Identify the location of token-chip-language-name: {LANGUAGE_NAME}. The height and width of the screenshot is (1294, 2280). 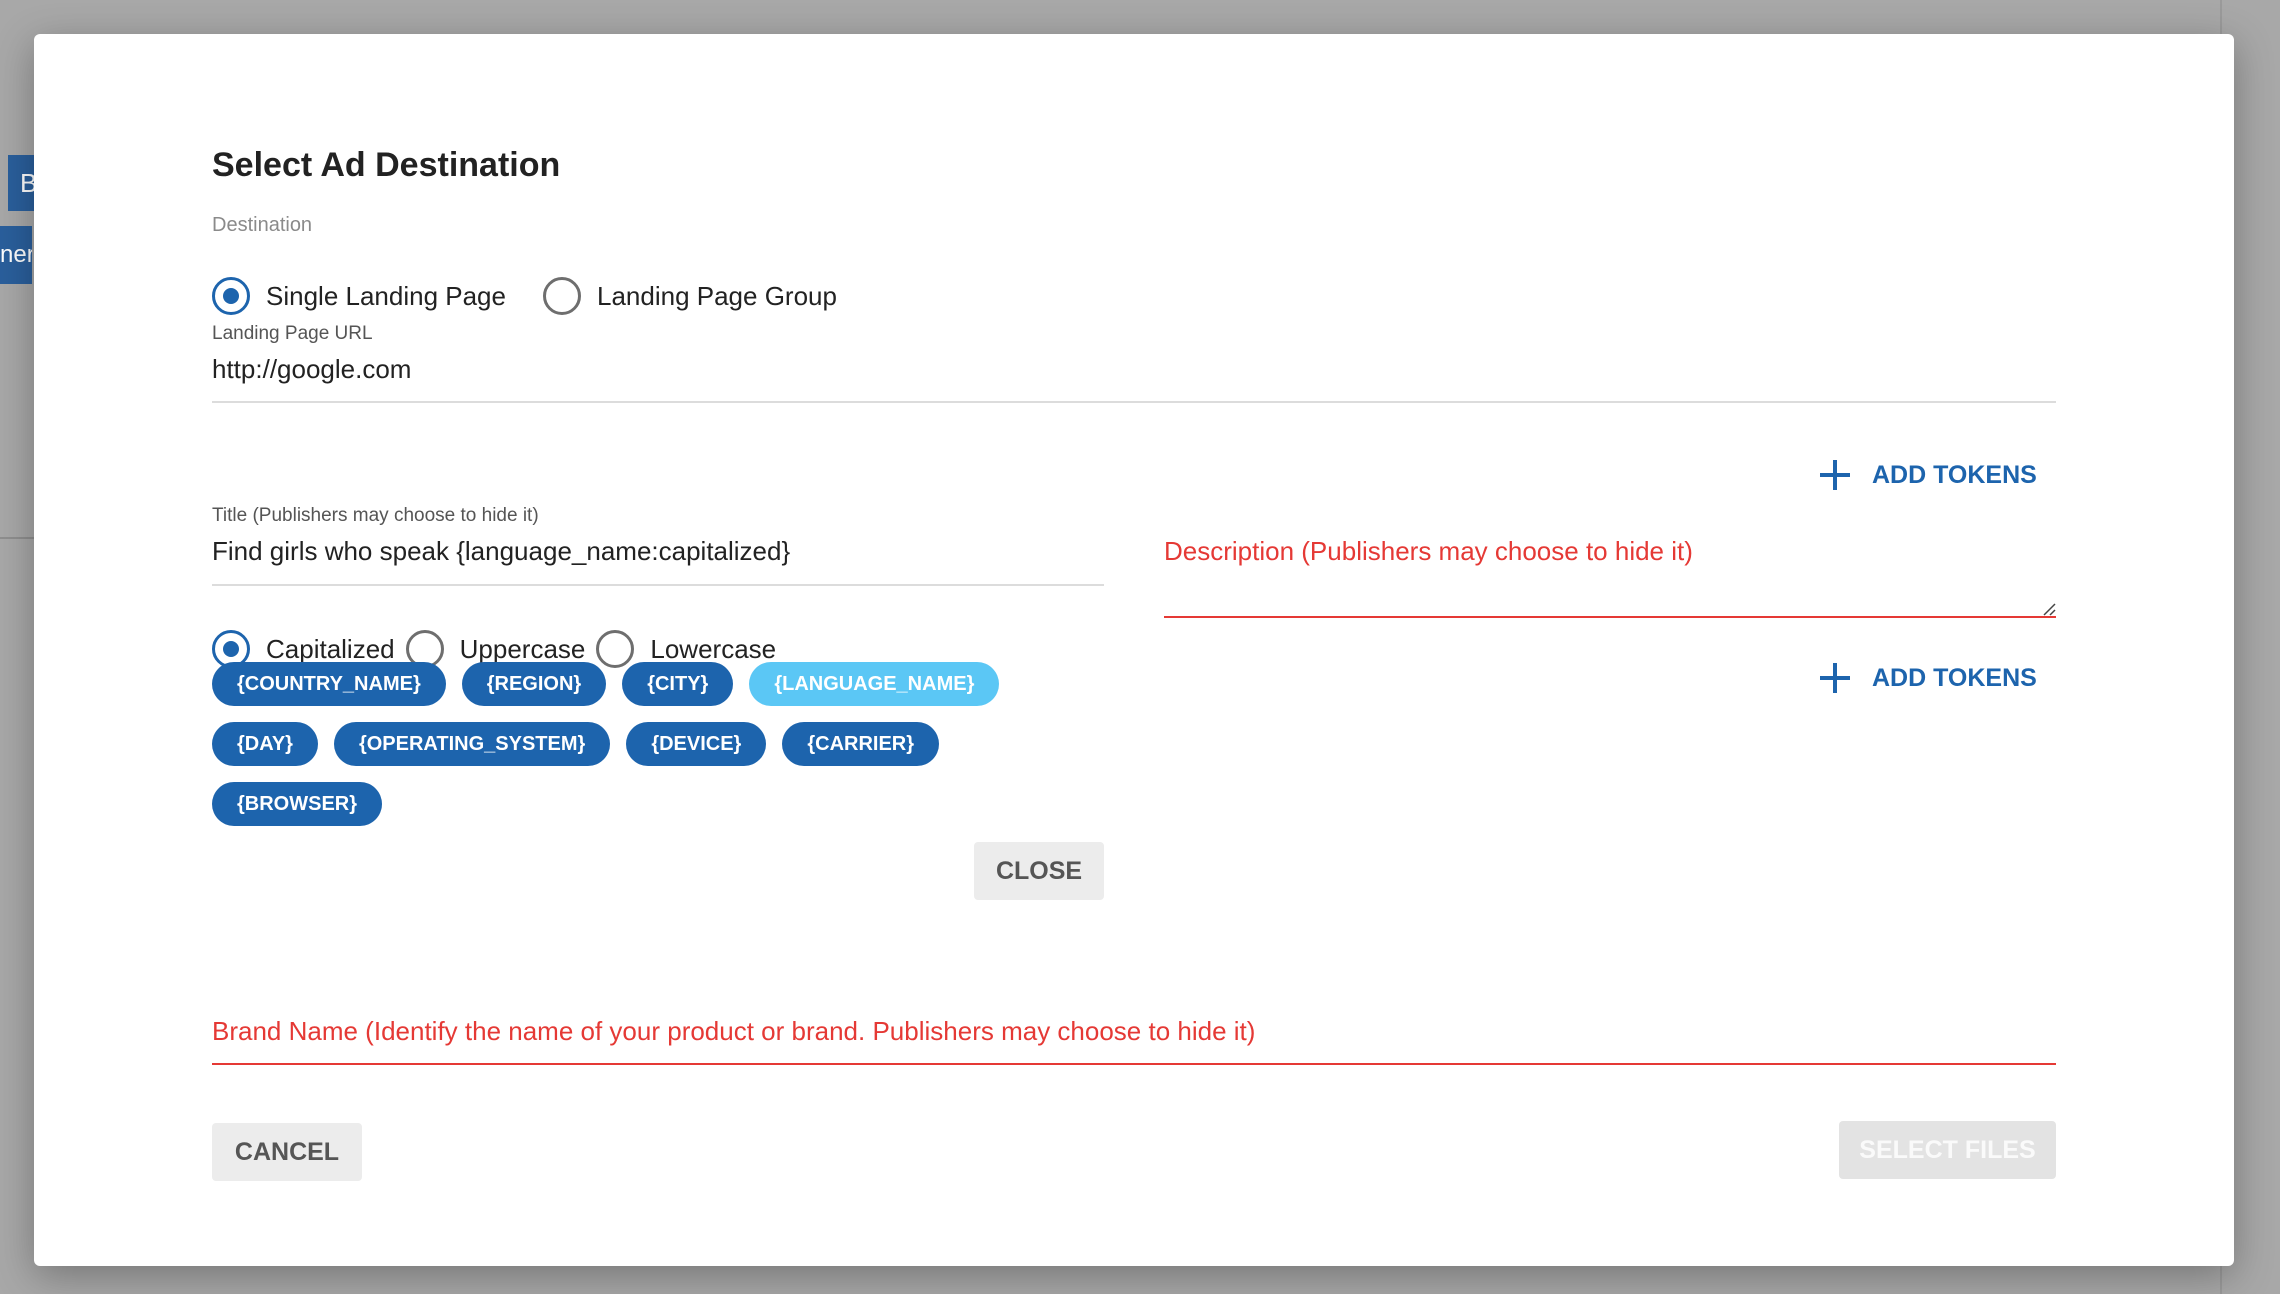
(874, 684).